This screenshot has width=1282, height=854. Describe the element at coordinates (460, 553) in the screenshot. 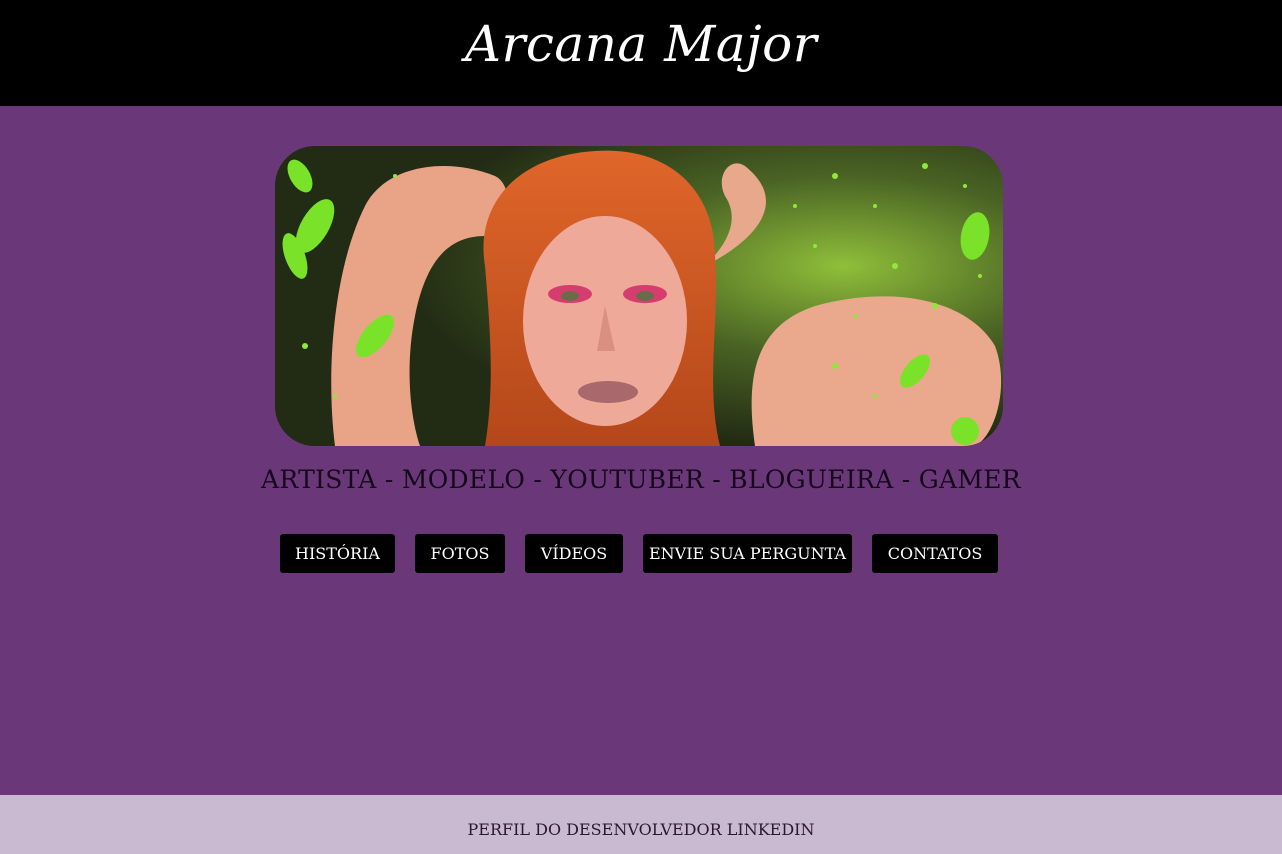

I see `nav-fotos-button: FOTOS` at that location.